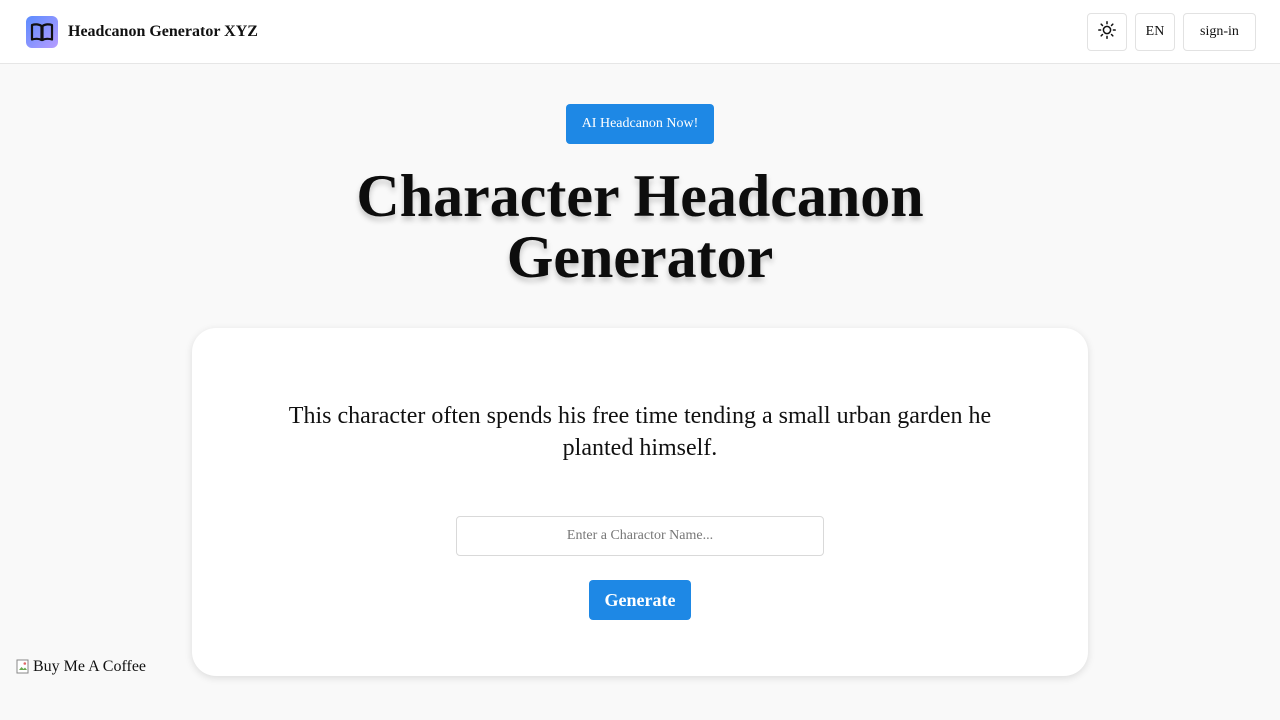 This screenshot has height=720, width=1280. I want to click on generate-button: Generate, so click(640, 600).